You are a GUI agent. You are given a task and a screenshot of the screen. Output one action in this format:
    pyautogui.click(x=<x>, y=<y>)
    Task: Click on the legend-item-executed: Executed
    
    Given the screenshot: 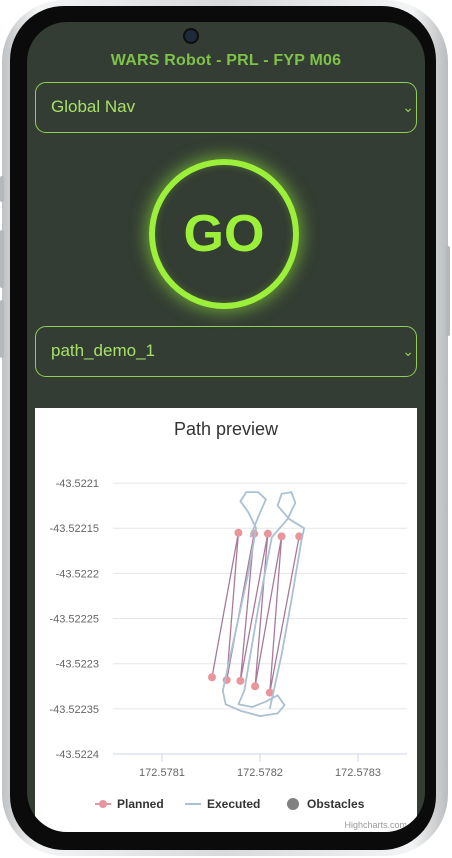 What is the action you would take?
    pyautogui.click(x=222, y=804)
    